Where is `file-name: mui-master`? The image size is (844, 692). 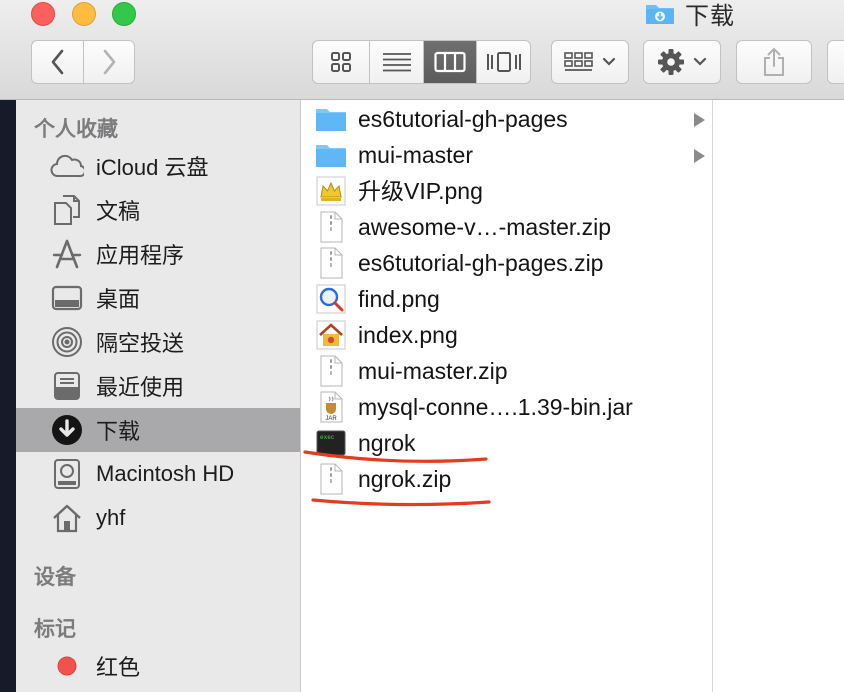
file-name: mui-master is located at coordinates (416, 155).